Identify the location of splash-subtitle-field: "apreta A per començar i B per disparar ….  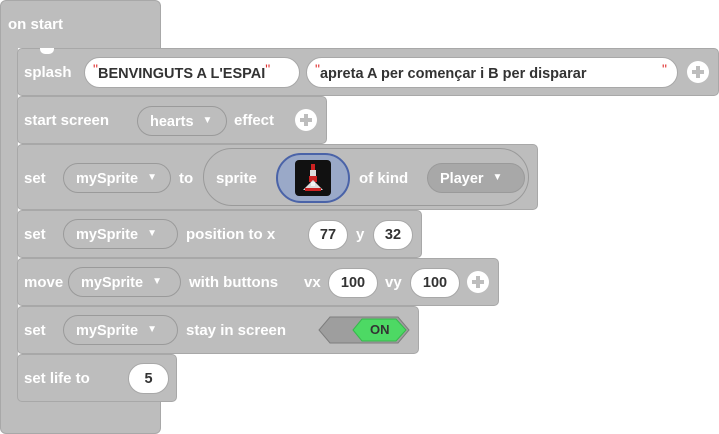
(492, 72).